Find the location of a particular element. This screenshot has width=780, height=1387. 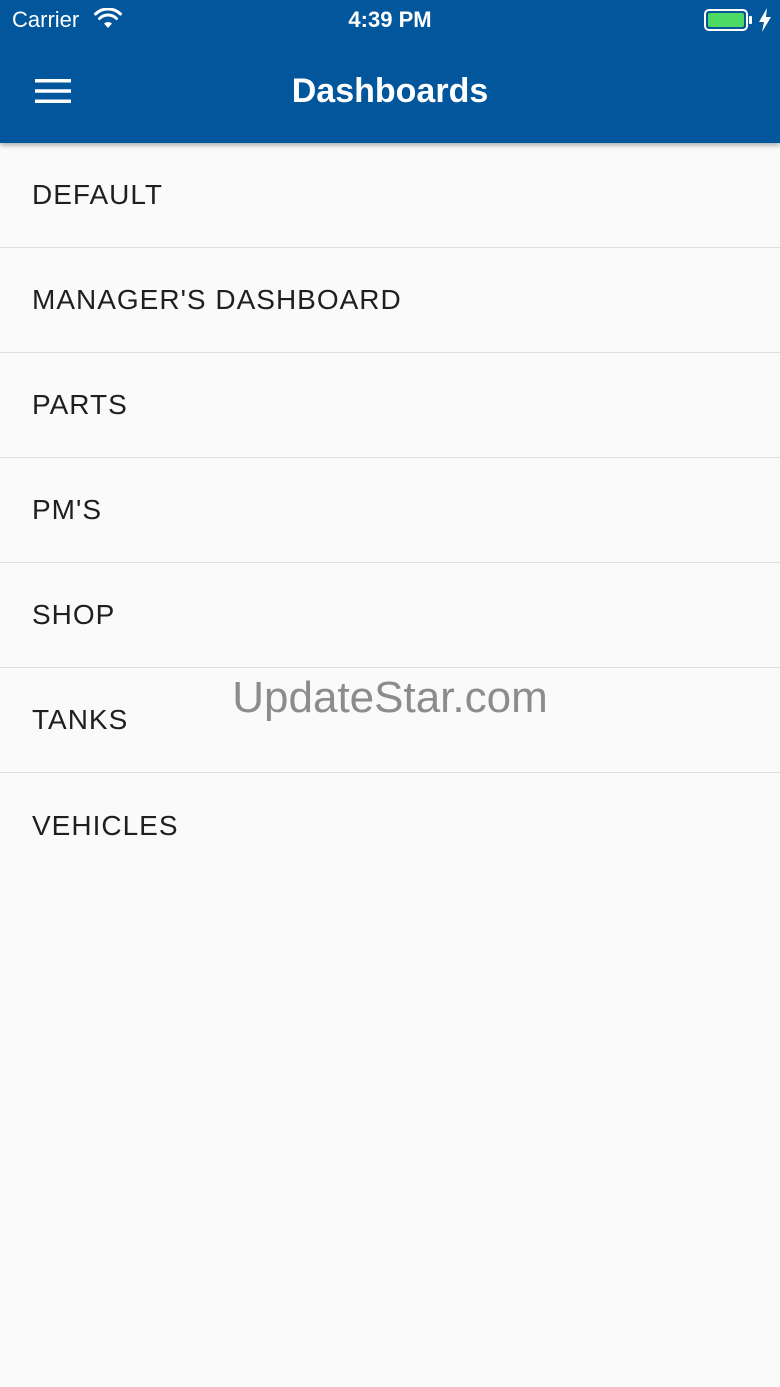

dashboard-item-pms: PM'S is located at coordinates (390, 510).